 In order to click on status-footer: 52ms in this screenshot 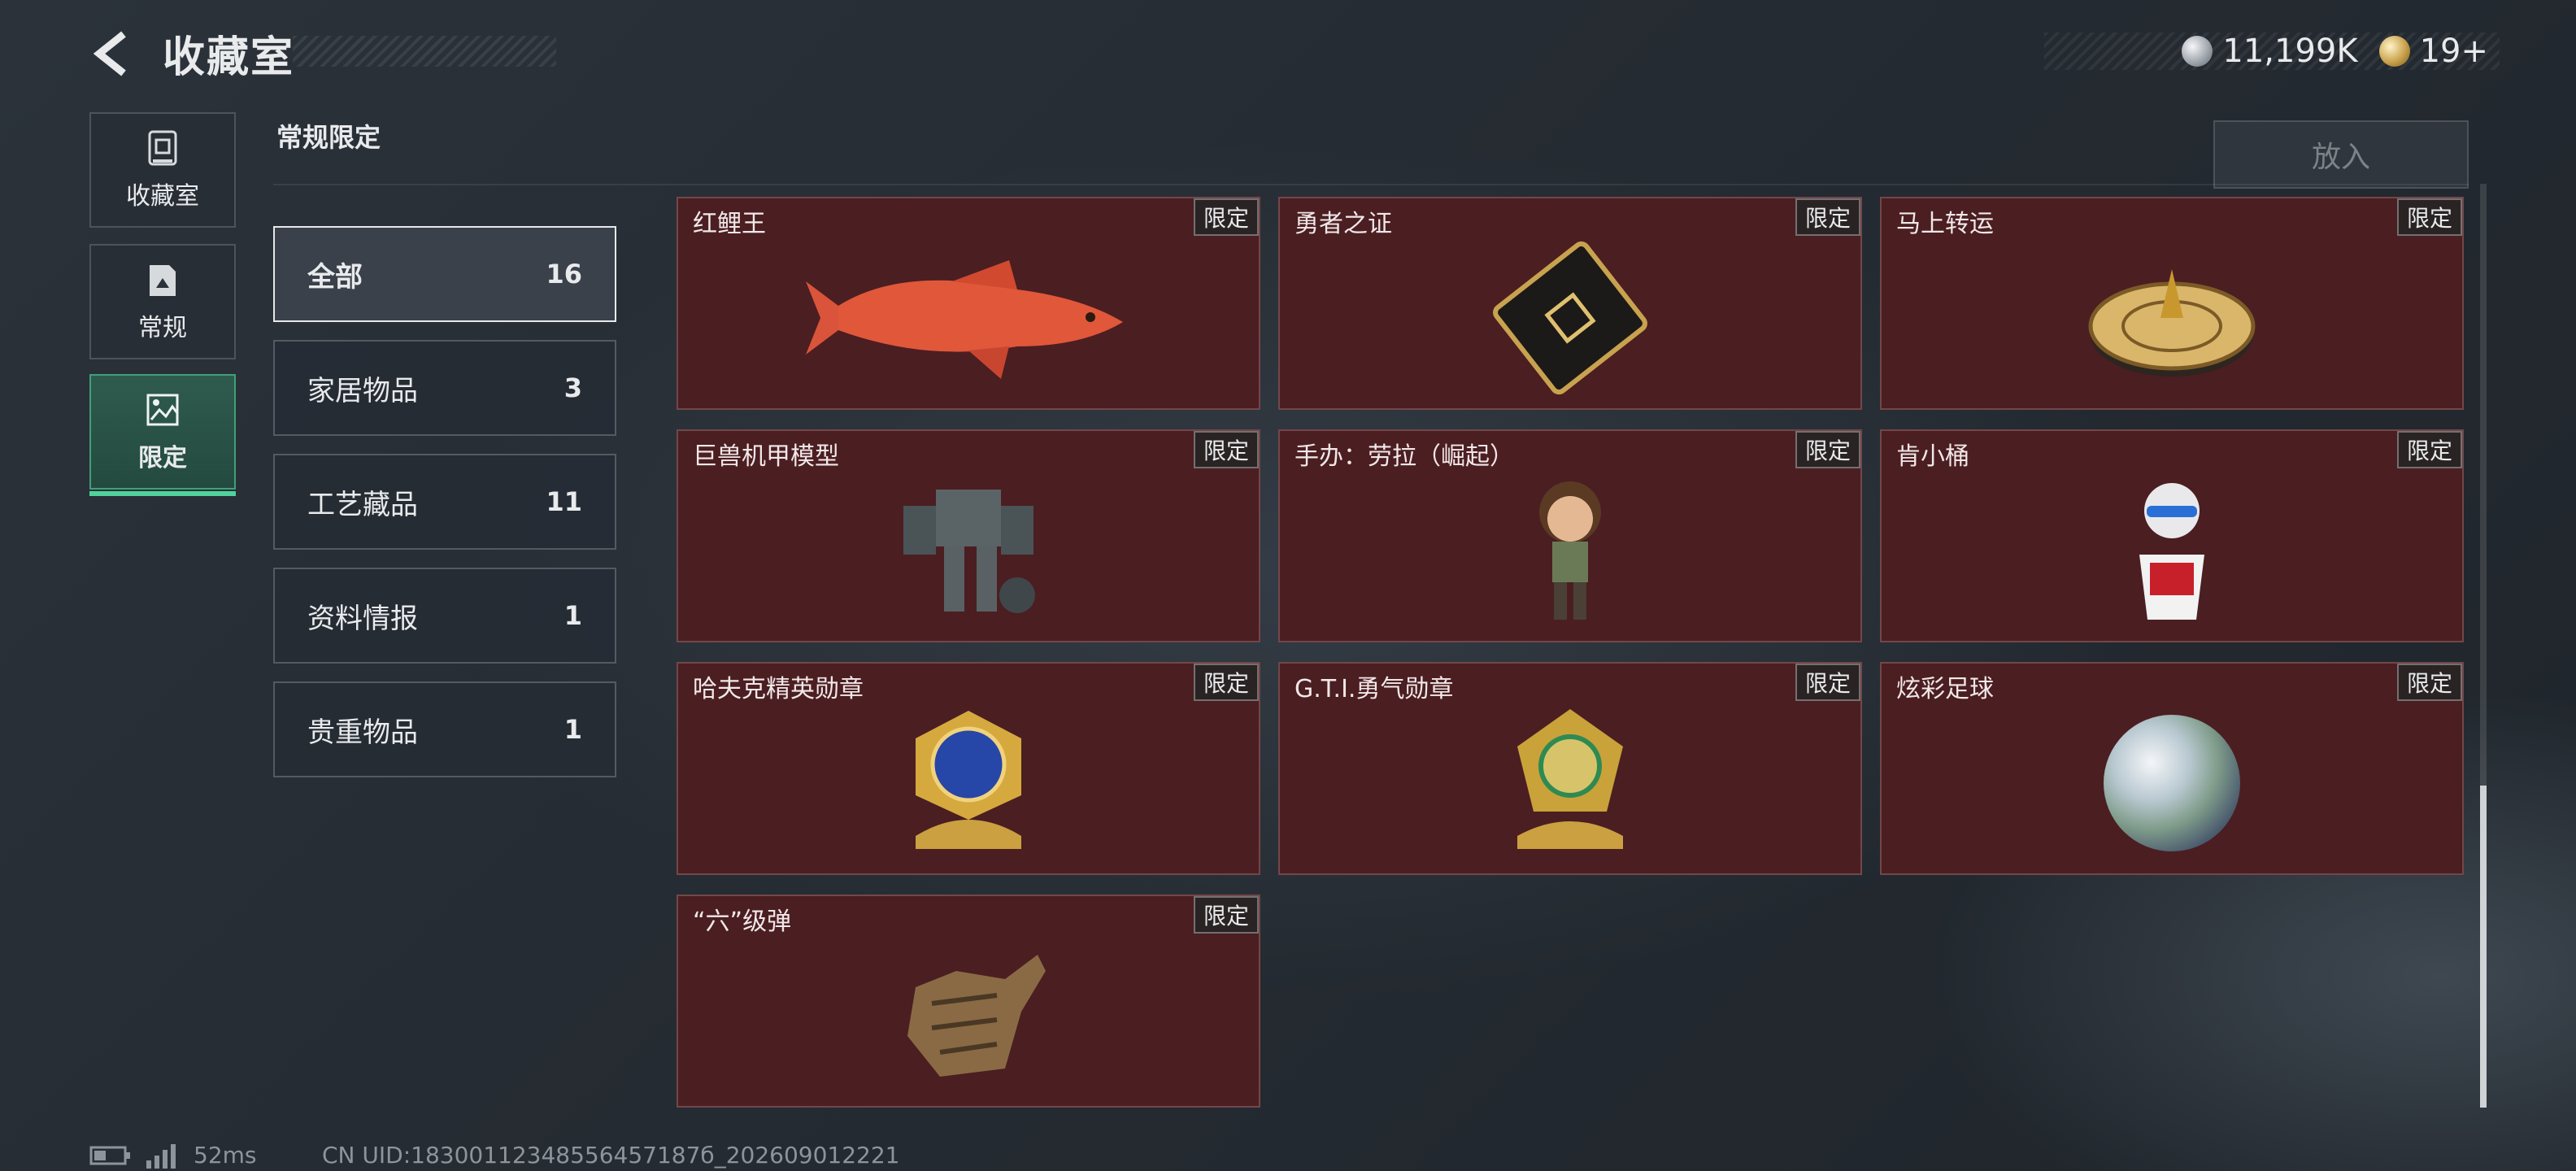, I will do `click(173, 1155)`.